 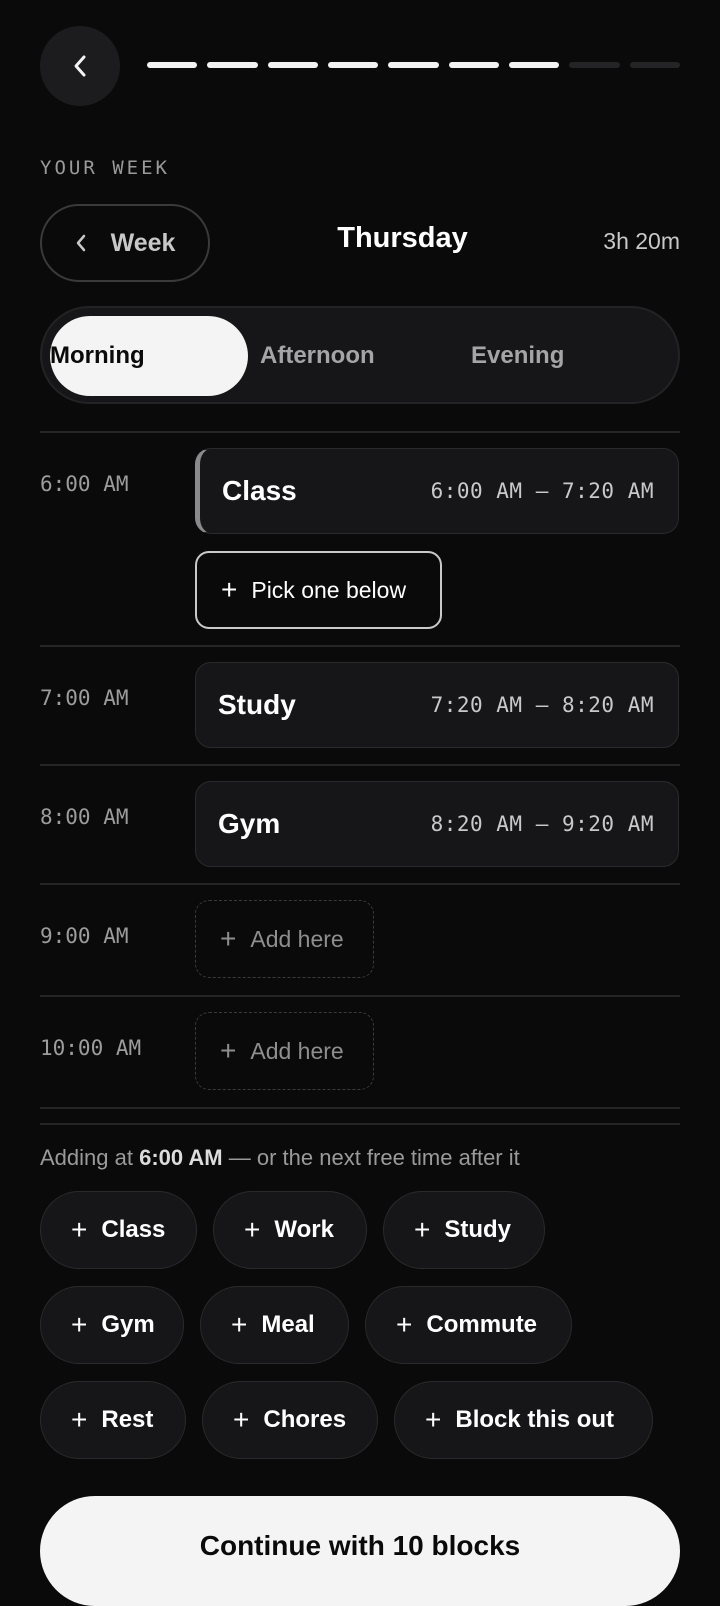 I want to click on hint-suffix: — or the next free time after it, so click(x=371, y=1157).